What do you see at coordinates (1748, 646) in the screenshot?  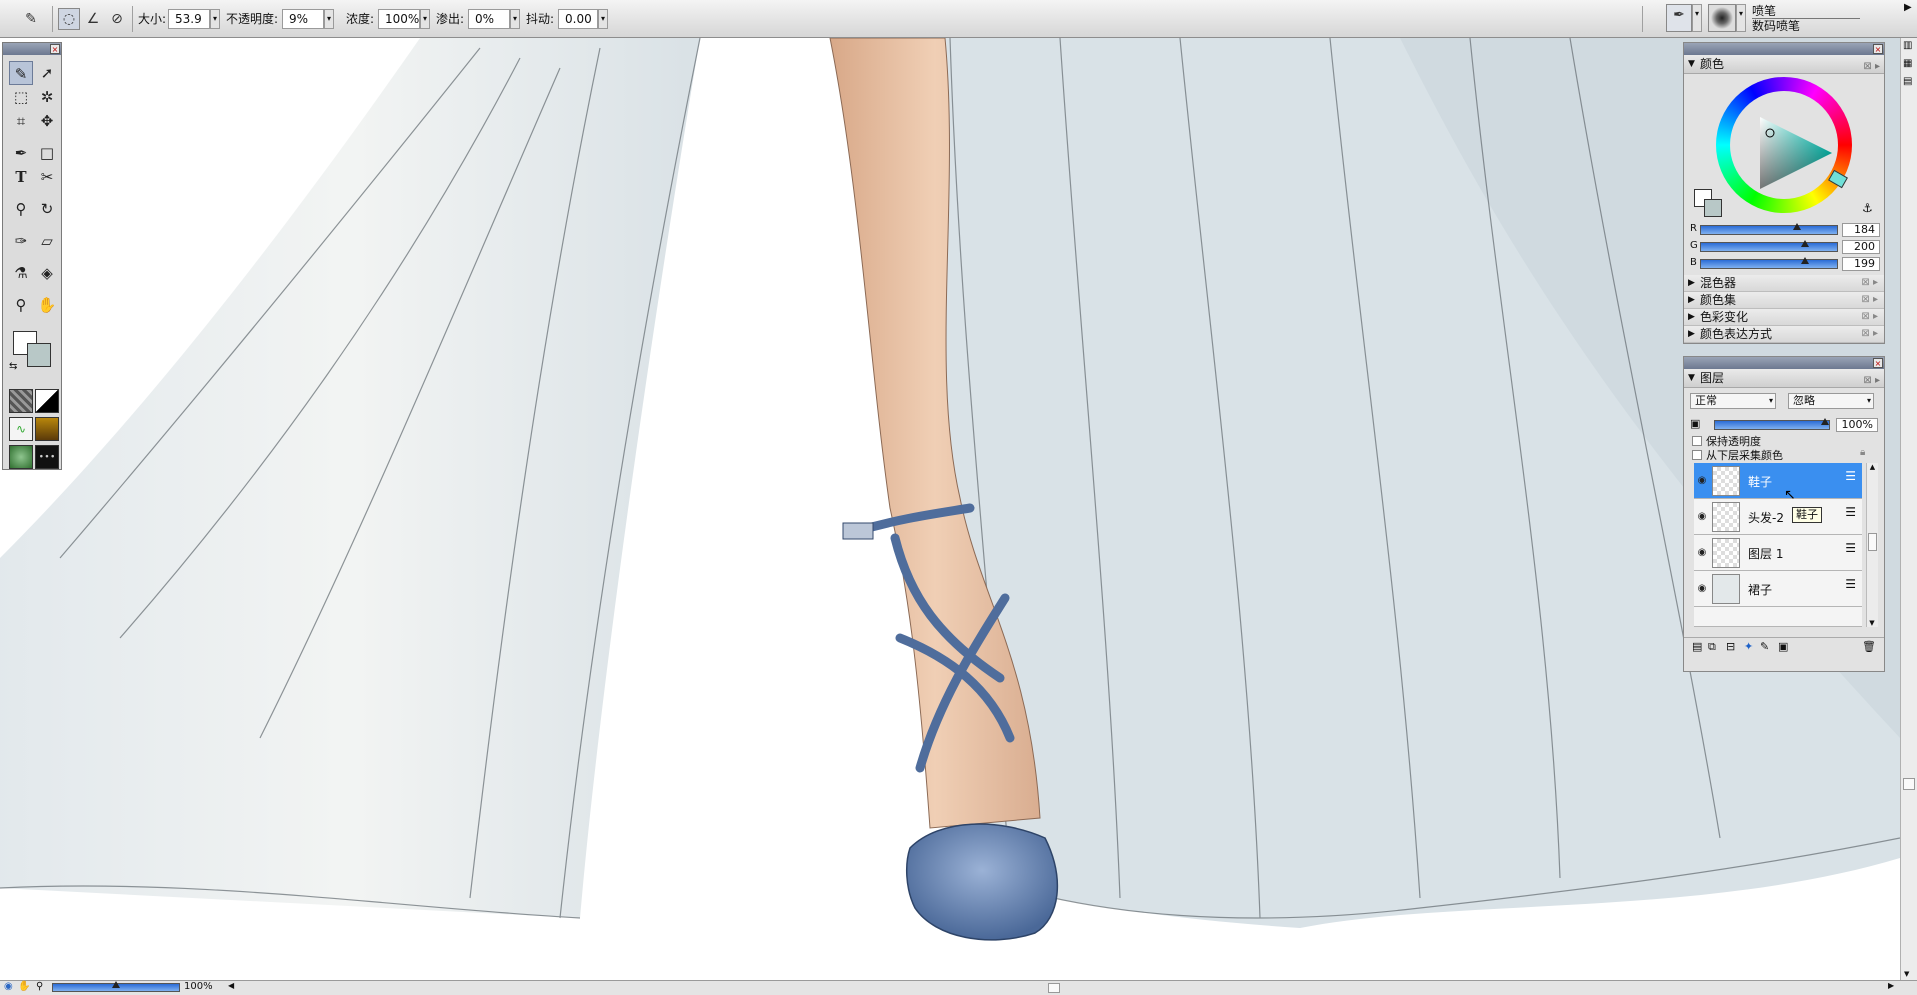 I see `dynamic-plugins-icon: ✦` at bounding box center [1748, 646].